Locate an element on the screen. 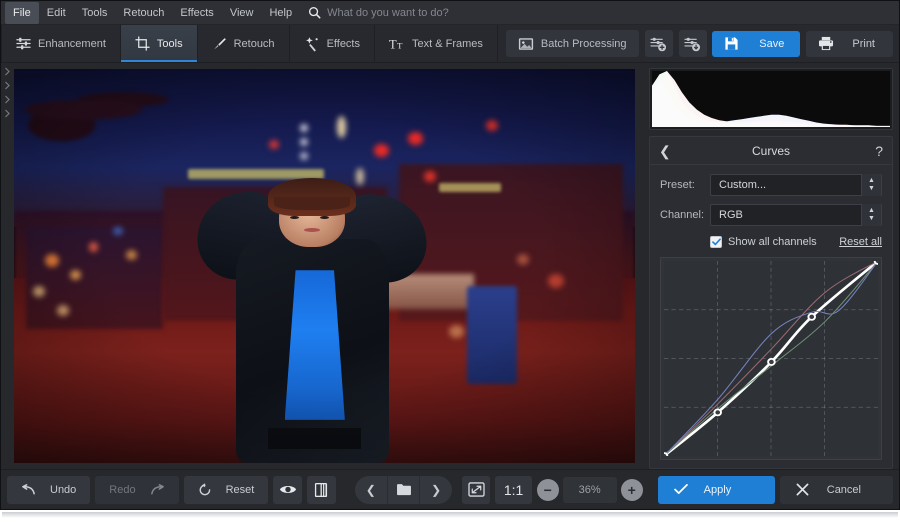 This screenshot has height=522, width=900. add-preset-icon is located at coordinates (658, 44).